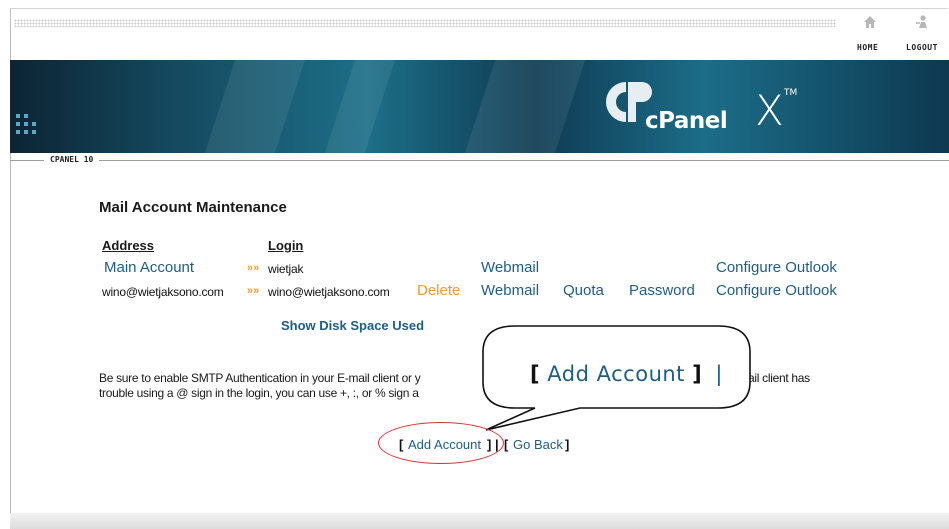 This screenshot has width=949, height=529. I want to click on callout-add-account: Add Account, so click(616, 374).